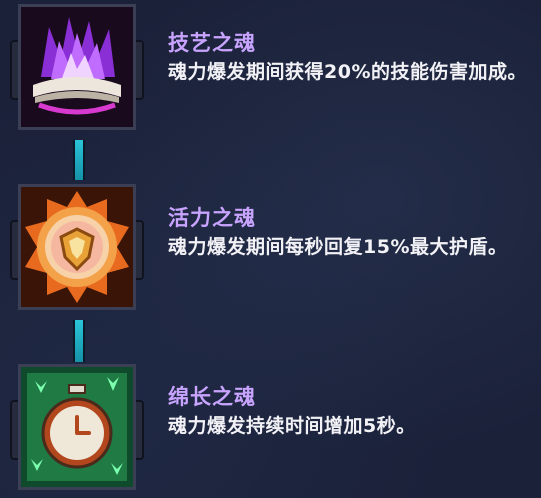  Describe the element at coordinates (338, 247) in the screenshot. I see `skill-description: 魂力爆发期间每秒回复15%最大护盾。` at that location.